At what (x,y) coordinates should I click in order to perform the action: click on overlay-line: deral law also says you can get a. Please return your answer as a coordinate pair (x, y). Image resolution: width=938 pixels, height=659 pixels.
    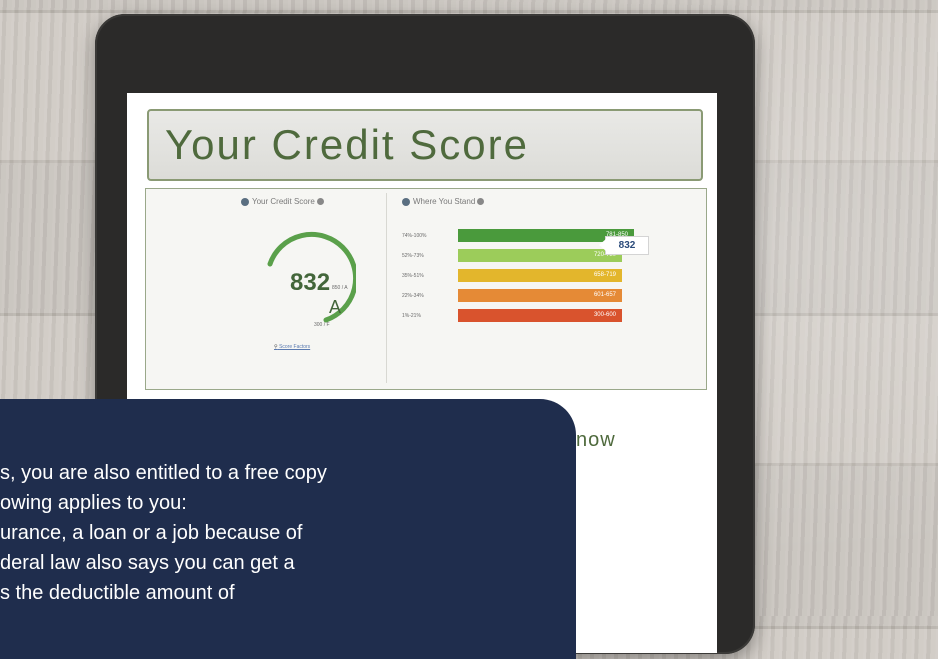
    Looking at the image, I should click on (147, 563).